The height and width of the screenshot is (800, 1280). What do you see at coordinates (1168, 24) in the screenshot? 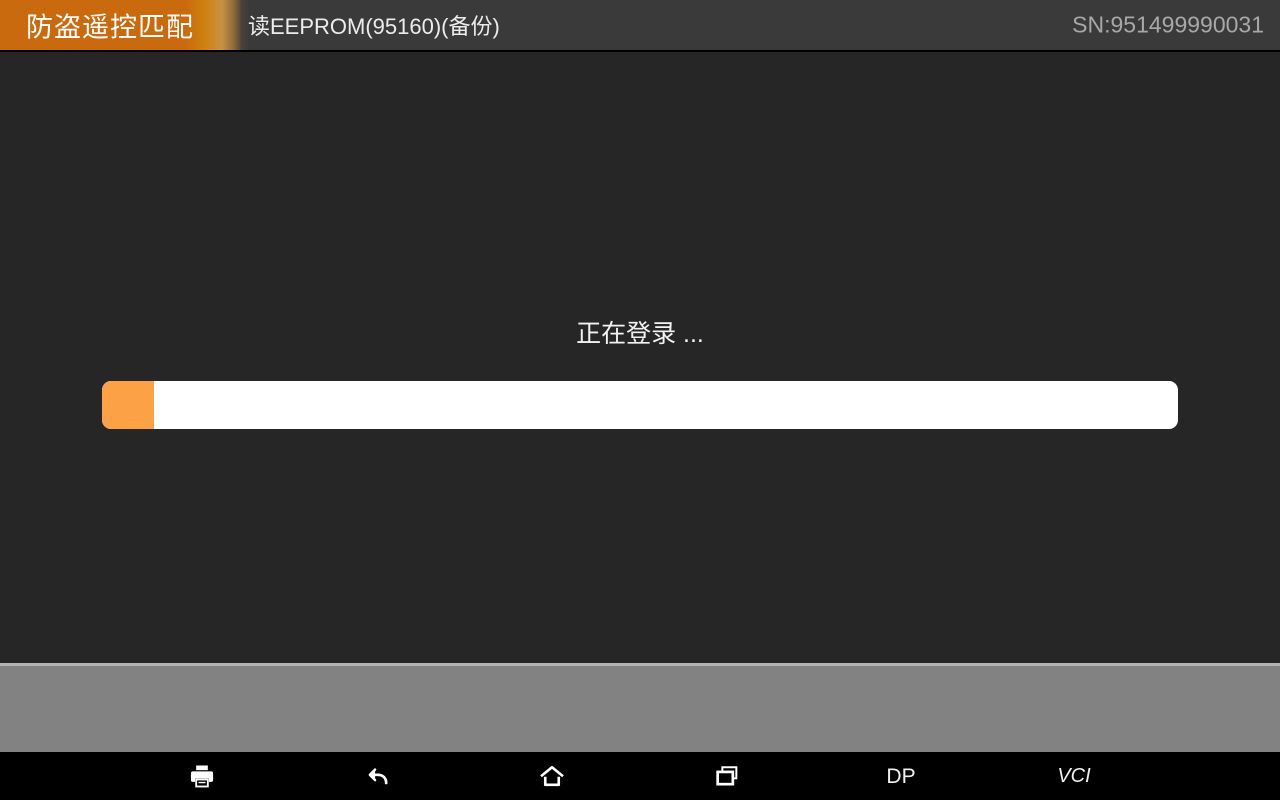
I see `serial-number-label: SN:951499990031` at bounding box center [1168, 24].